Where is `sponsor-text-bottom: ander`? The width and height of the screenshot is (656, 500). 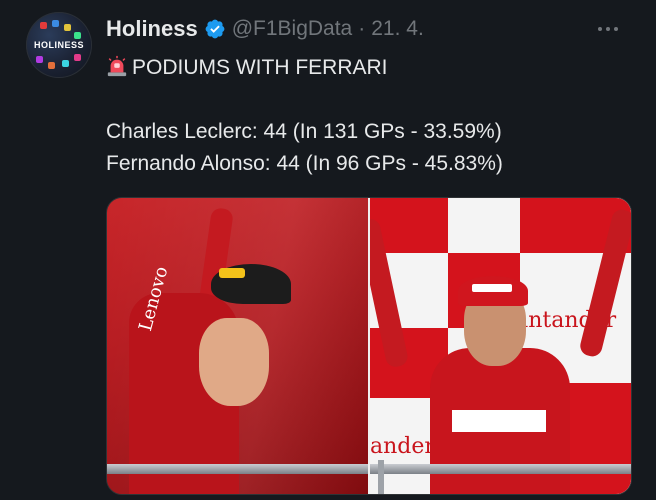
sponsor-text-bottom: ander is located at coordinates (402, 446).